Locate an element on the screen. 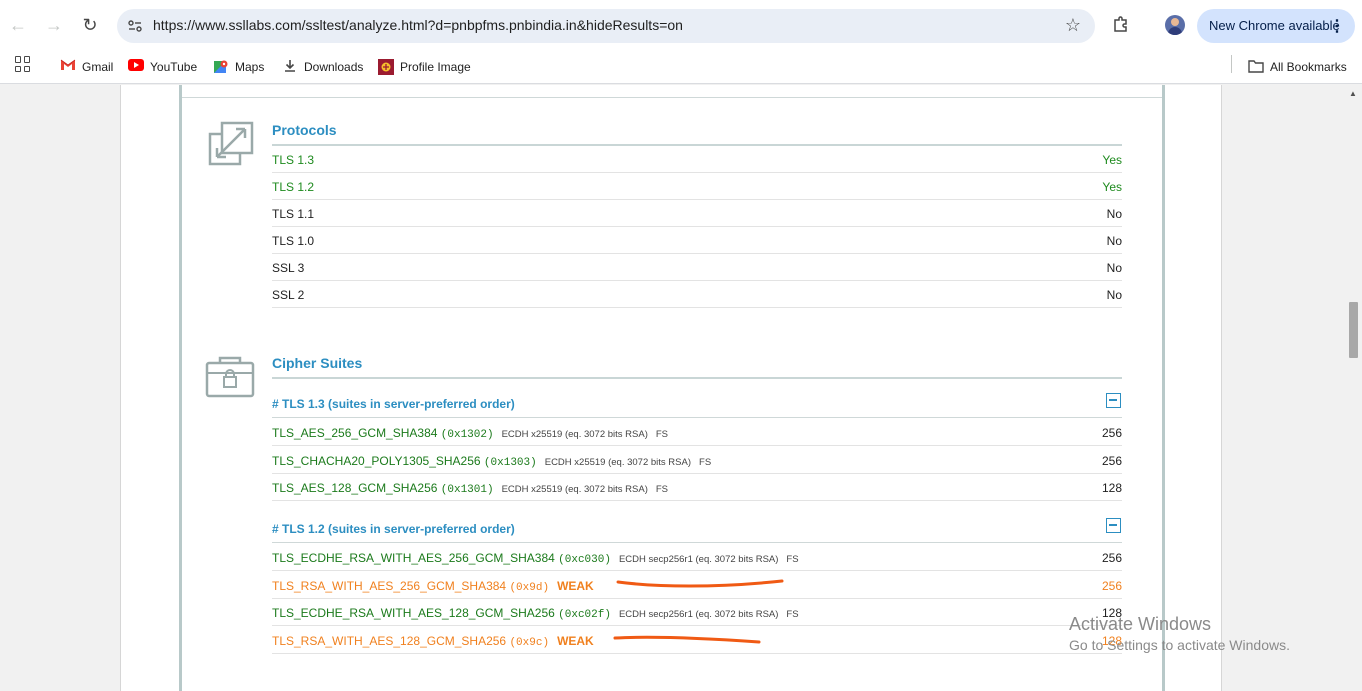 This screenshot has height=691, width=1362. protocol-row: TLS 1.0 No is located at coordinates (697, 240).